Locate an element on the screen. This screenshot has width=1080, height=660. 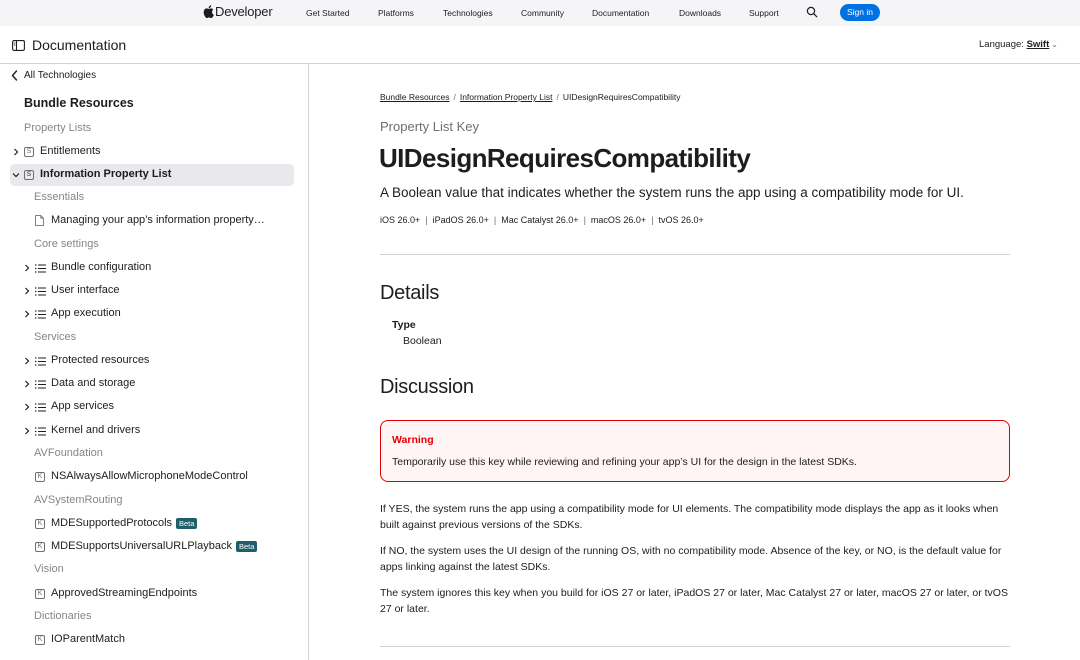
sidebar-item-label: Dictionaries is located at coordinates (63, 616).